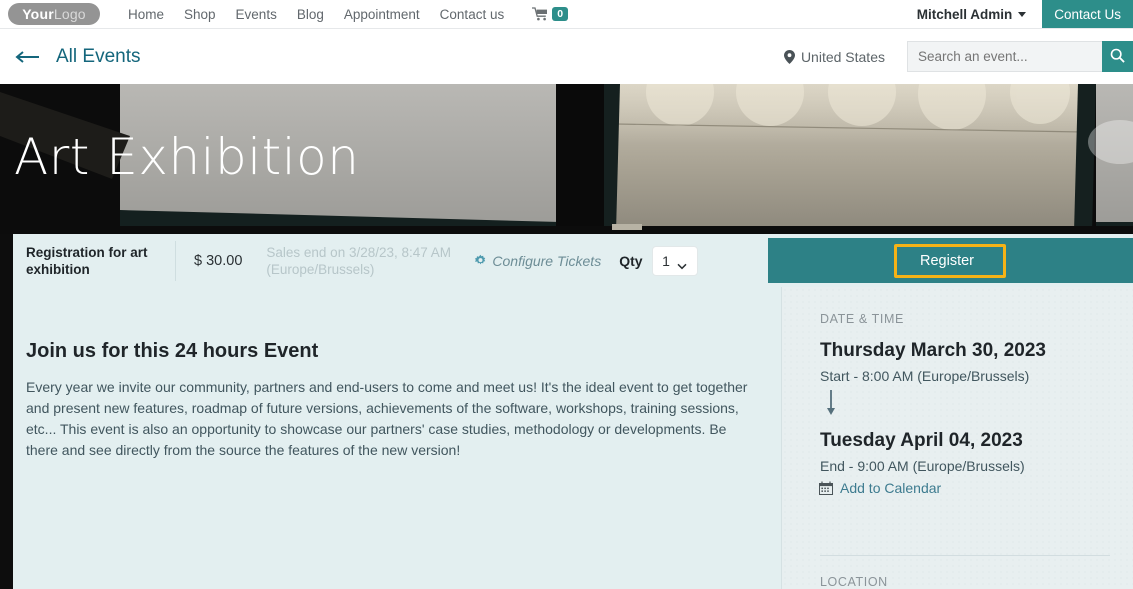  Describe the element at coordinates (146, 14) in the screenshot. I see `nav-item-home: Home` at that location.